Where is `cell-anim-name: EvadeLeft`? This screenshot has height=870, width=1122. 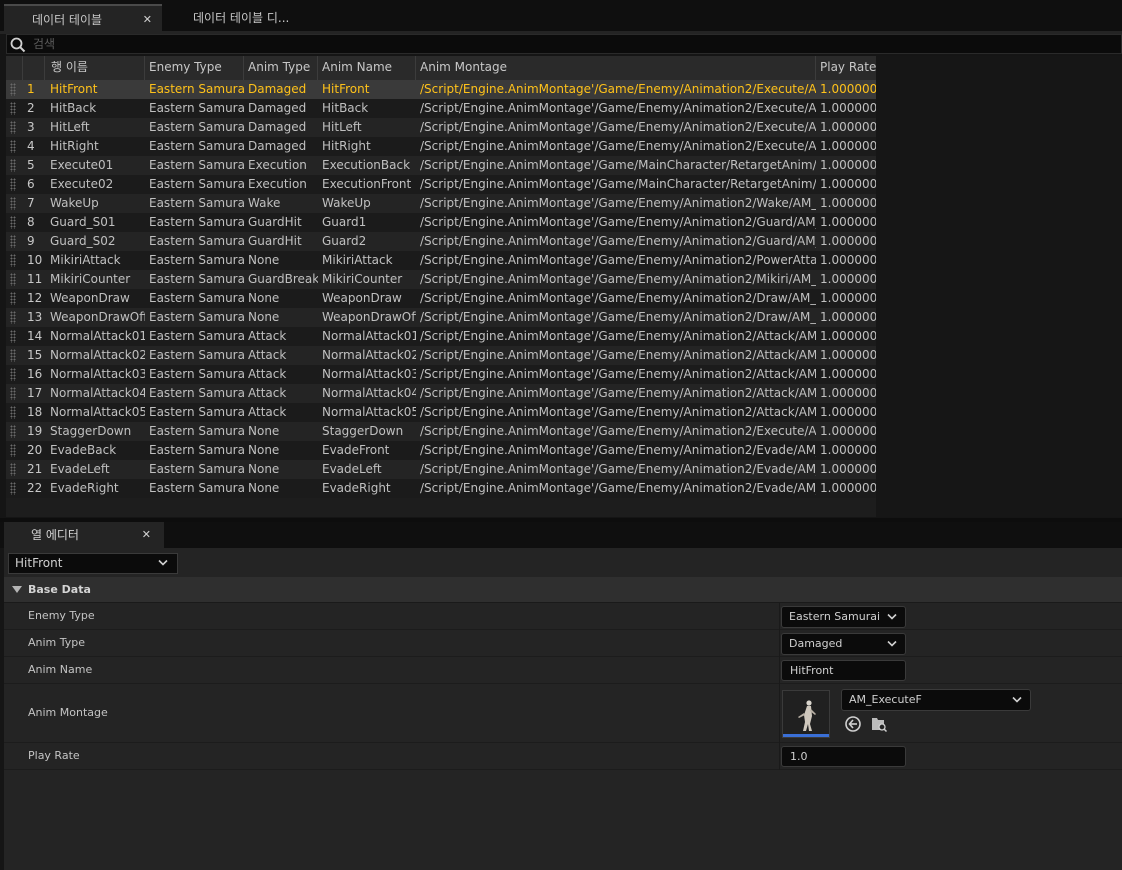 cell-anim-name: EvadeLeft is located at coordinates (352, 469).